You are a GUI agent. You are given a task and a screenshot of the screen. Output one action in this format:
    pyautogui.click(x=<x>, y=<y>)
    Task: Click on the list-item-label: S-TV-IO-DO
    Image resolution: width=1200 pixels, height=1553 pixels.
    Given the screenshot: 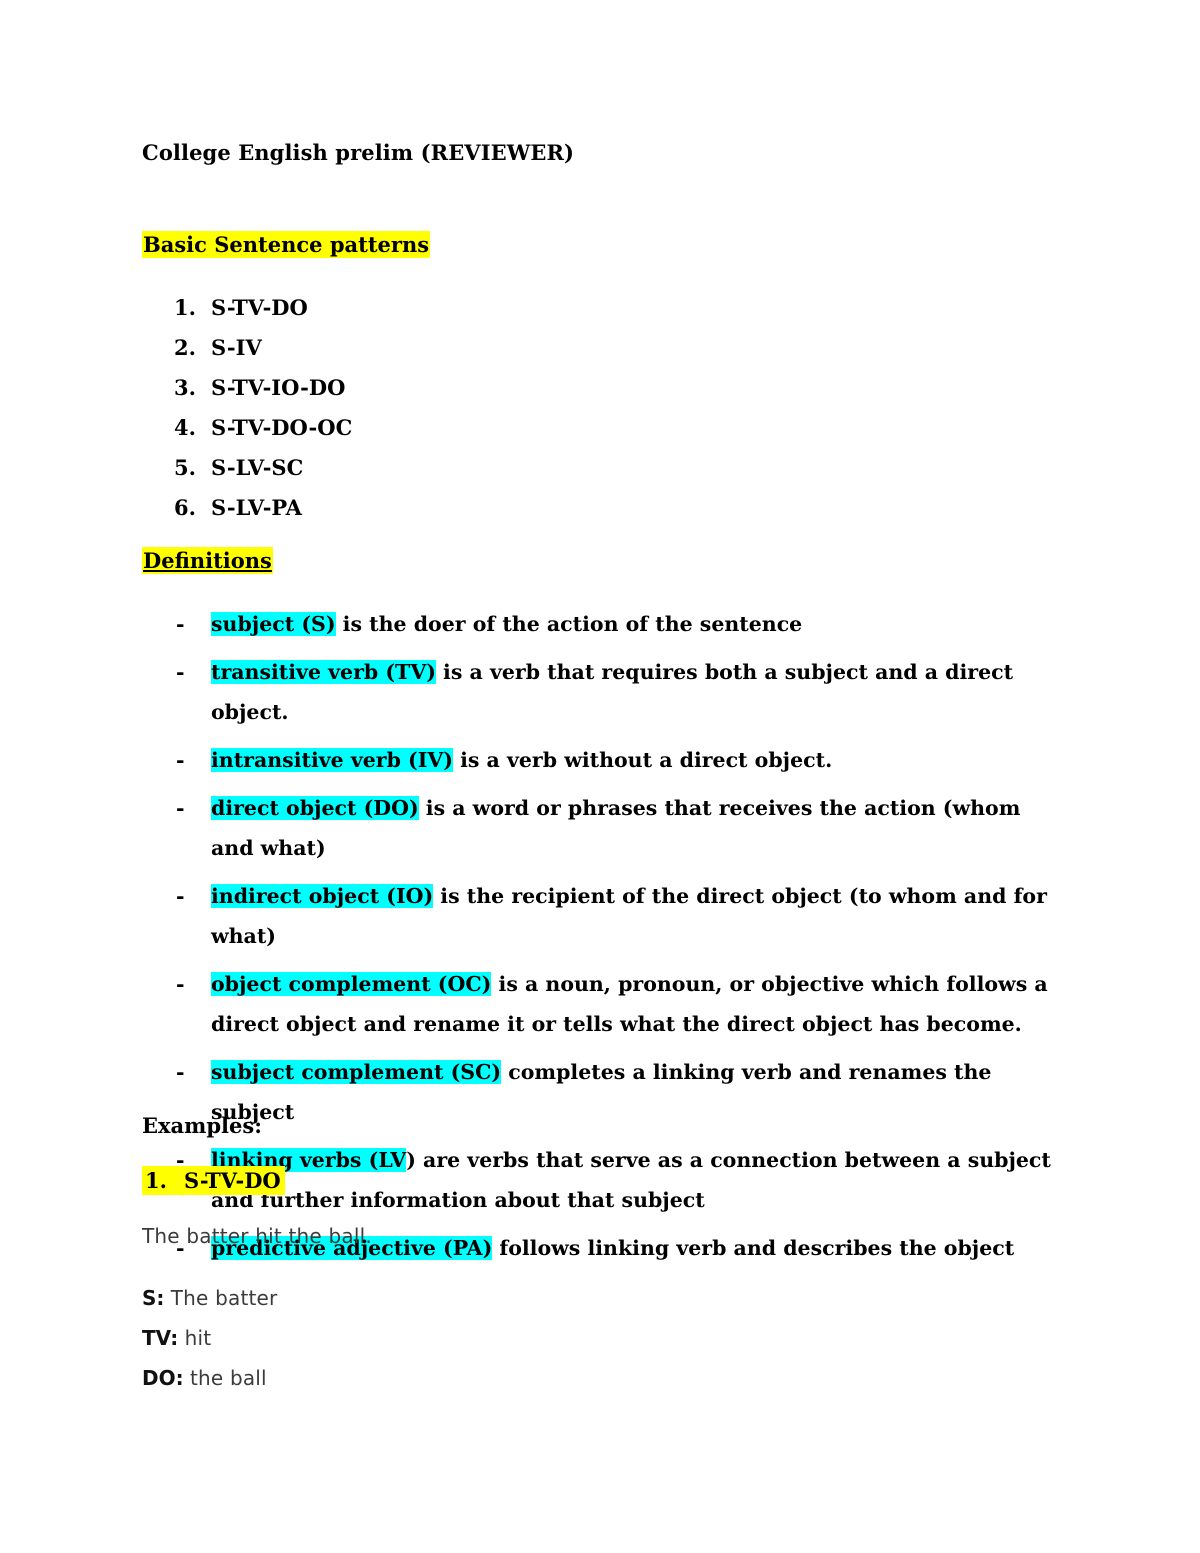 What is the action you would take?
    pyautogui.click(x=278, y=387)
    